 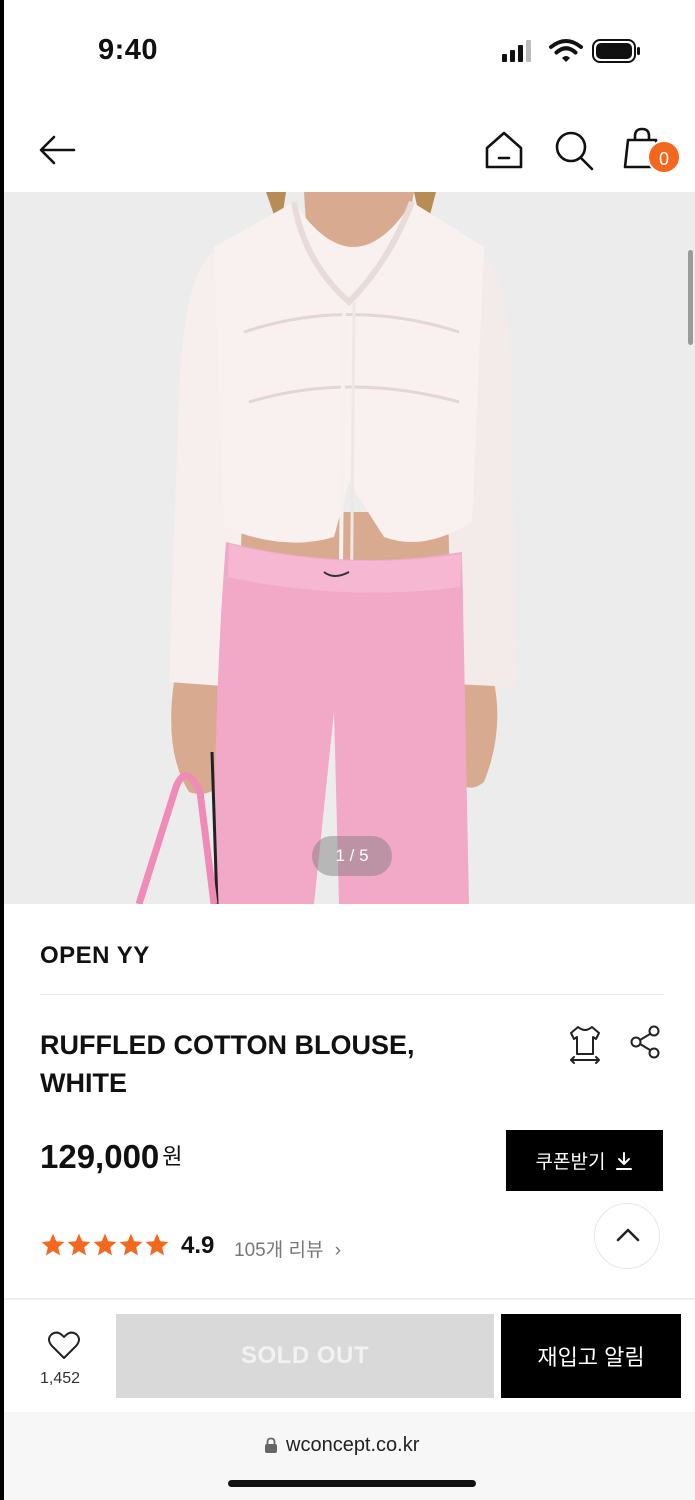 What do you see at coordinates (227, 1064) in the screenshot?
I see `product-title: RUFFLED COTTON BLOUSE, WHITE` at bounding box center [227, 1064].